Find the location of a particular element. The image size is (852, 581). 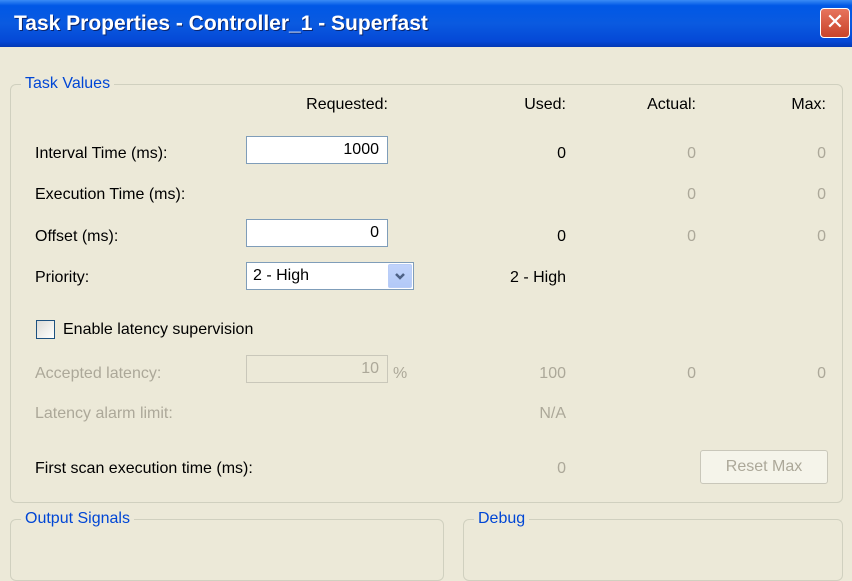

latency-alarm-limit-used: N/A is located at coordinates (552, 413).